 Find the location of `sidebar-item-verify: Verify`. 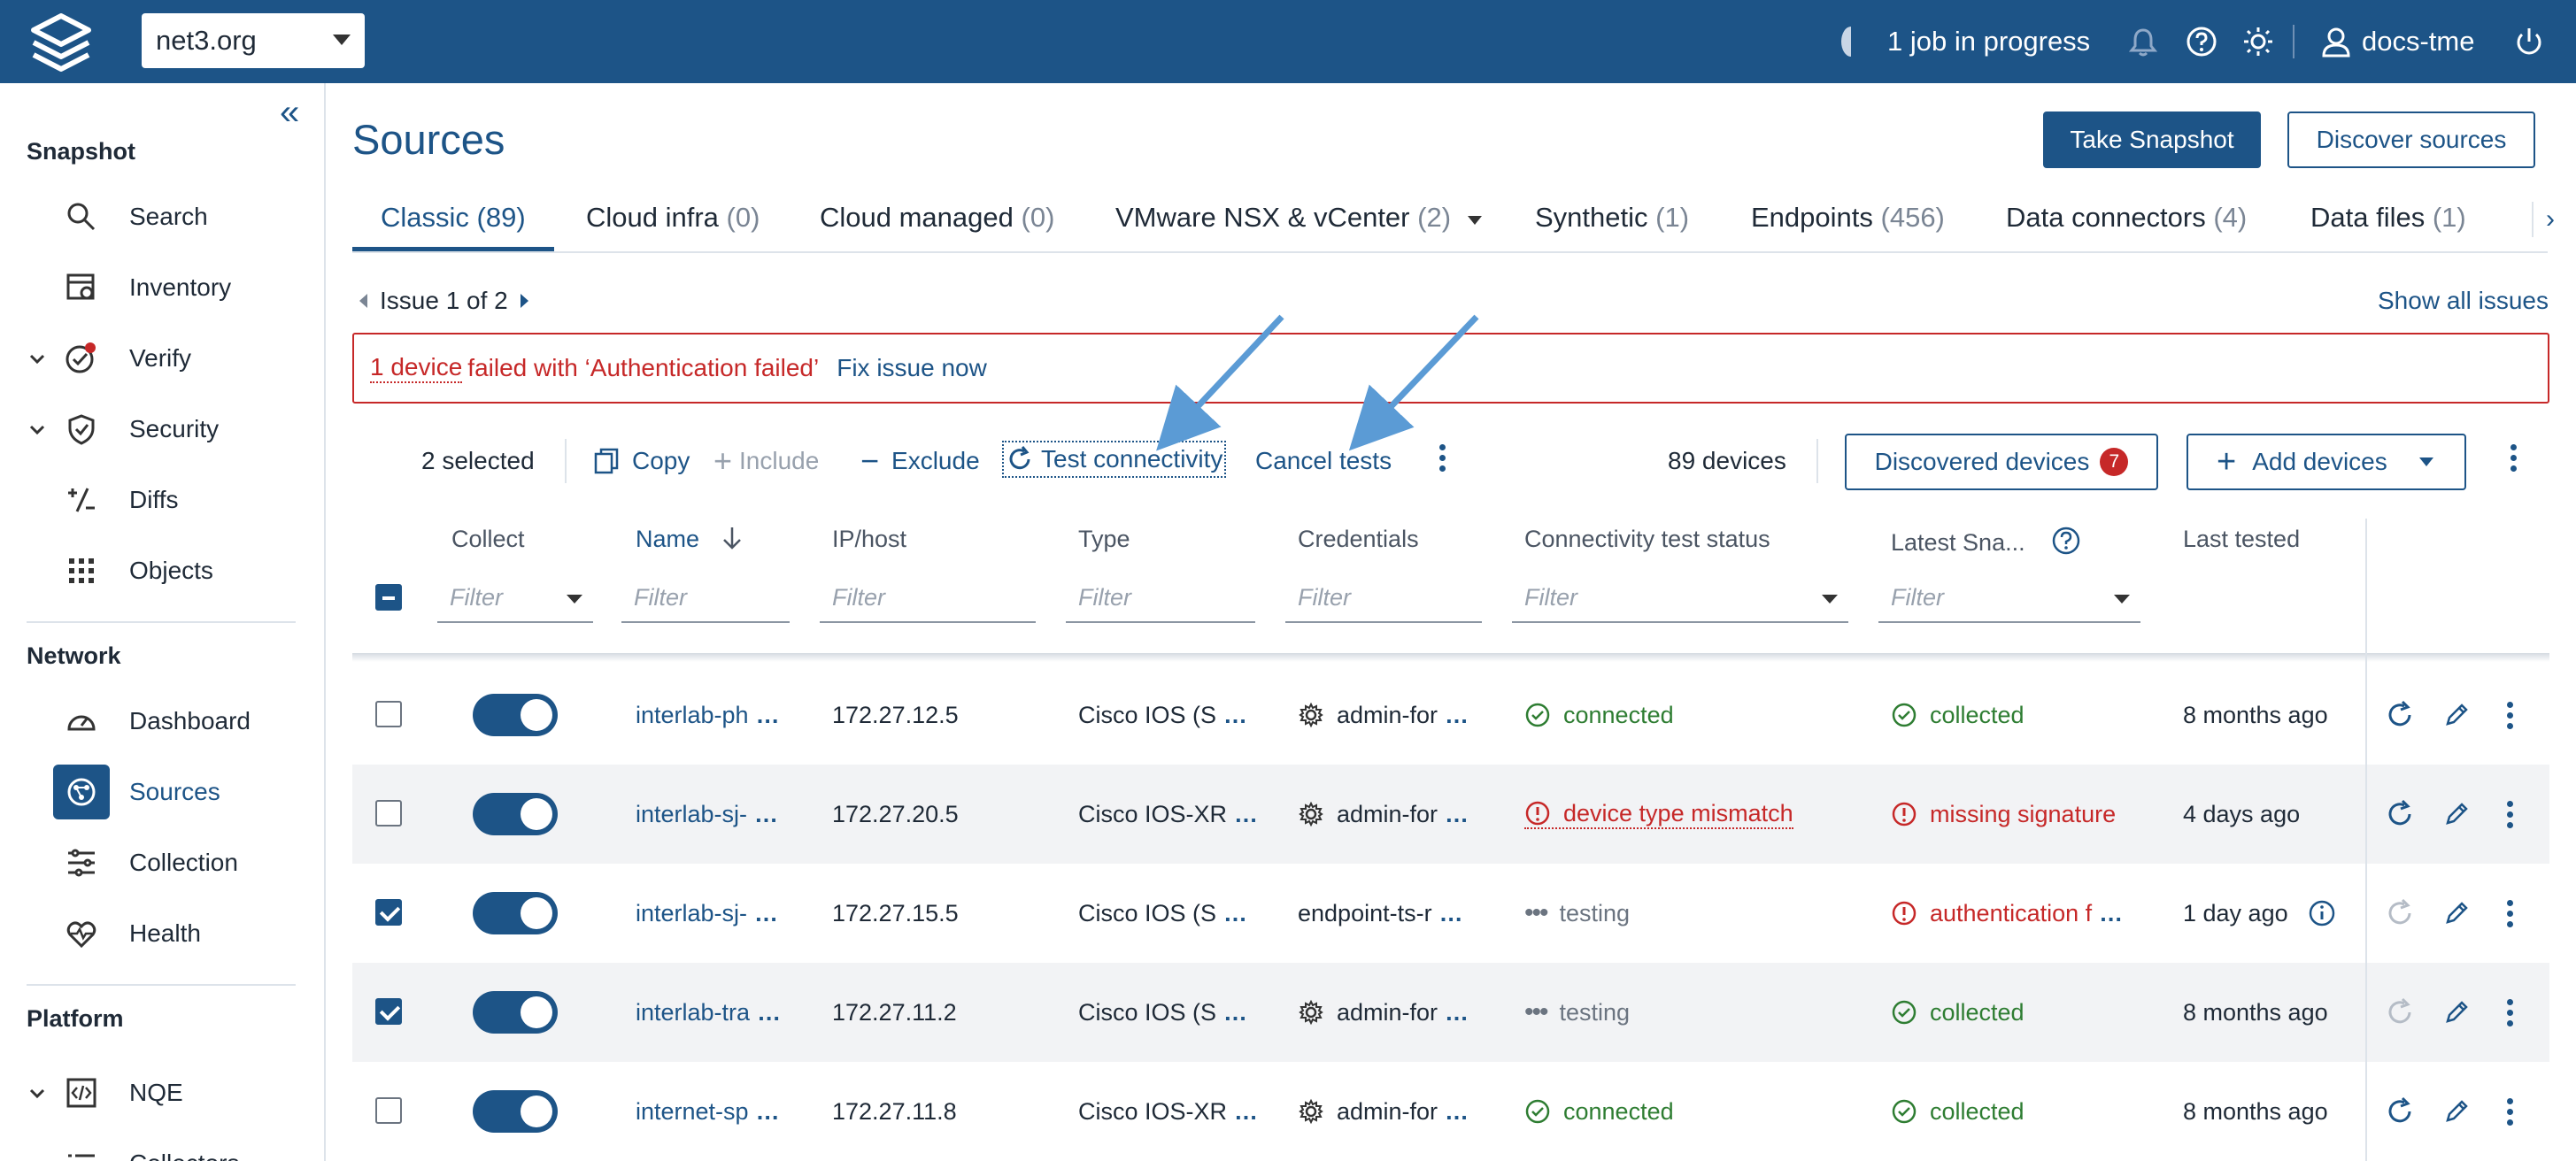

sidebar-item-verify: Verify is located at coordinates (177, 358).